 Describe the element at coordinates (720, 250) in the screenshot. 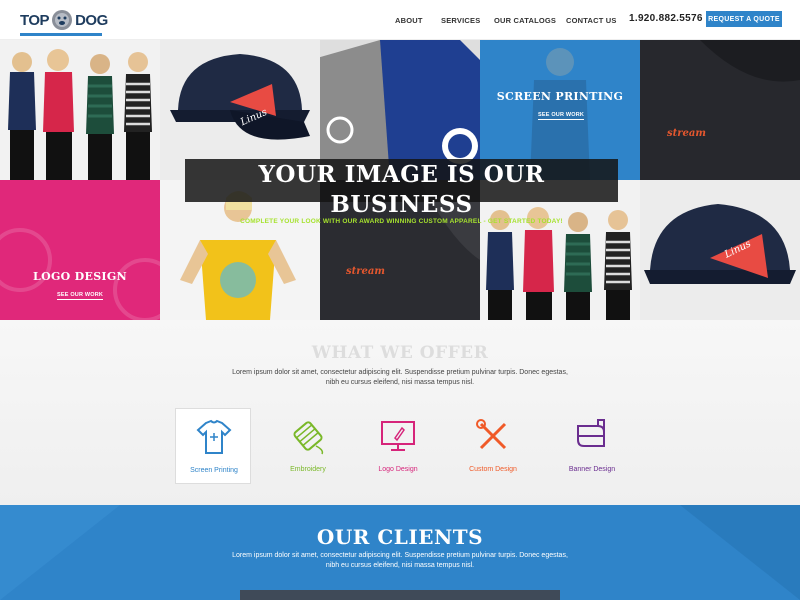

I see `tile-navy-cap-2: Linus` at that location.